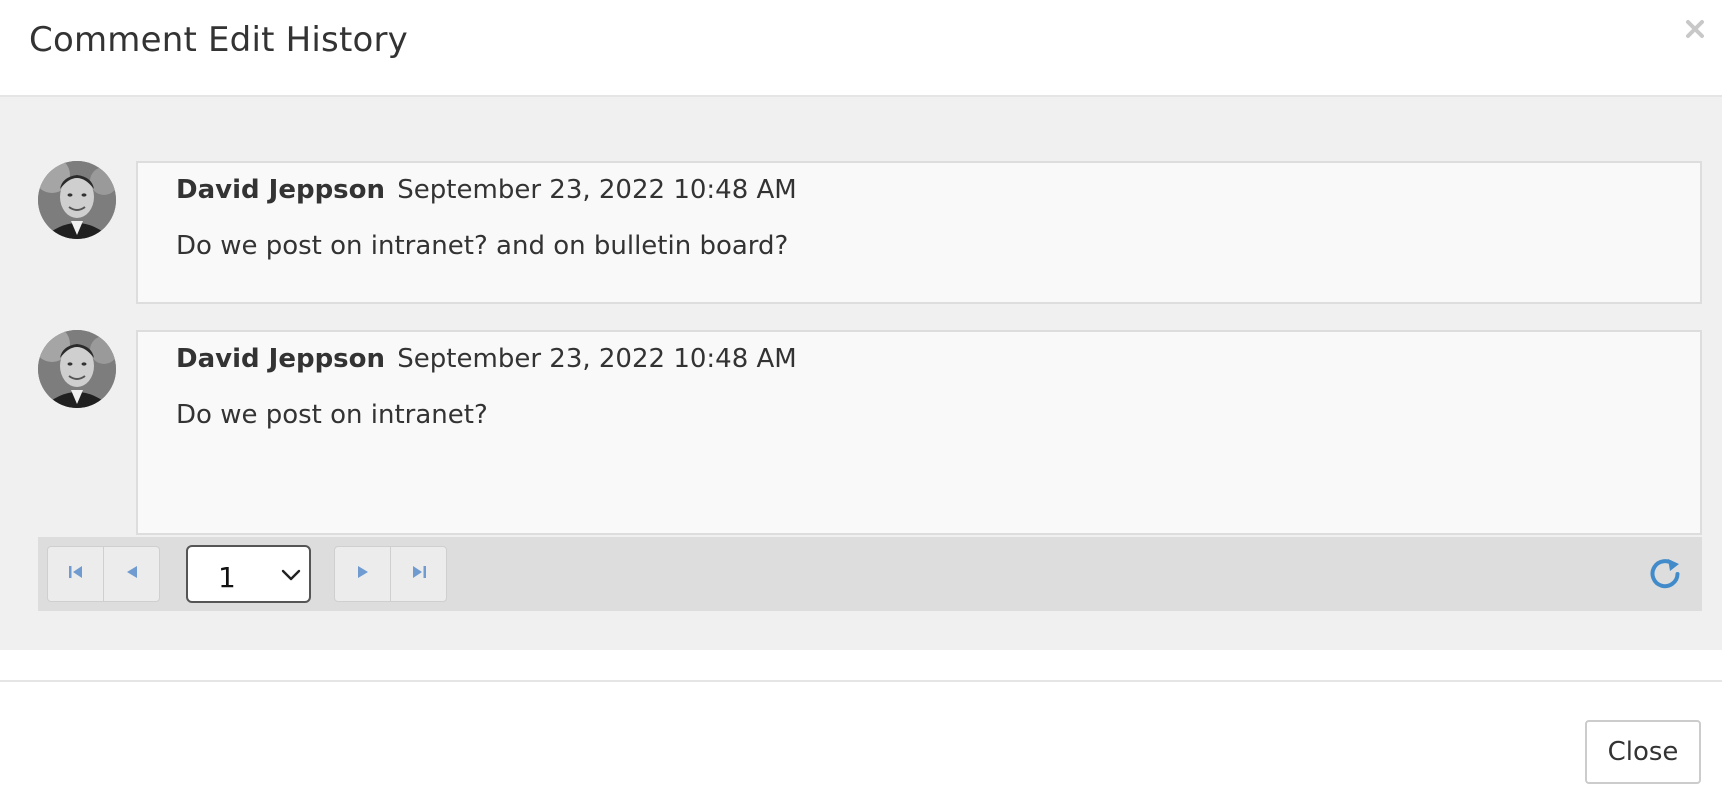 The image size is (1722, 800). What do you see at coordinates (861, 48) in the screenshot?
I see `dialog-header: Comment Edit History` at bounding box center [861, 48].